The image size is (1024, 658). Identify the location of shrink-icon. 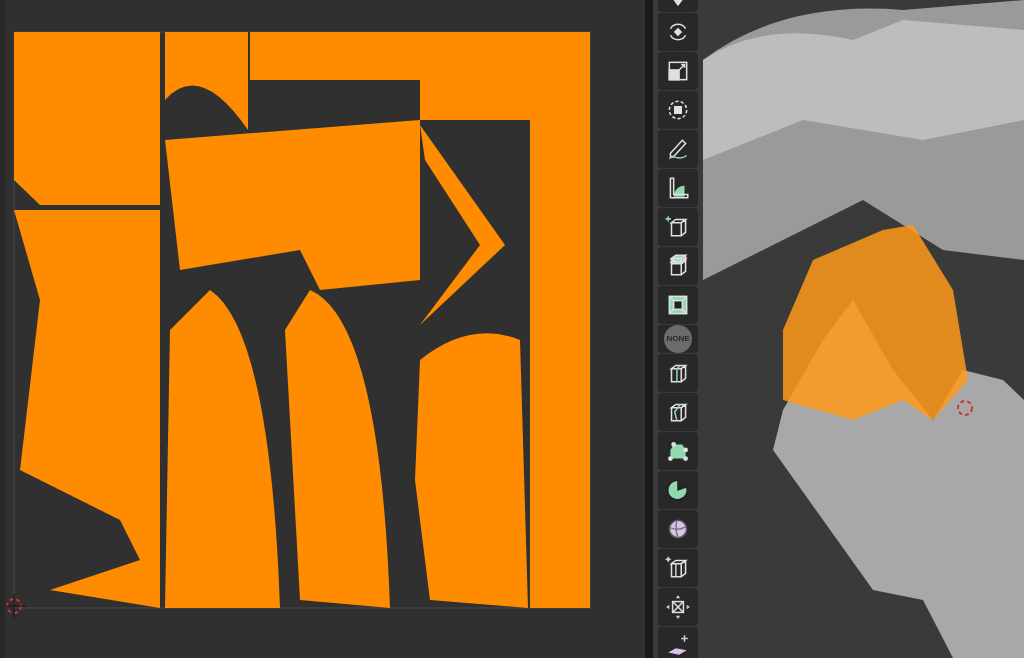
(678, 607).